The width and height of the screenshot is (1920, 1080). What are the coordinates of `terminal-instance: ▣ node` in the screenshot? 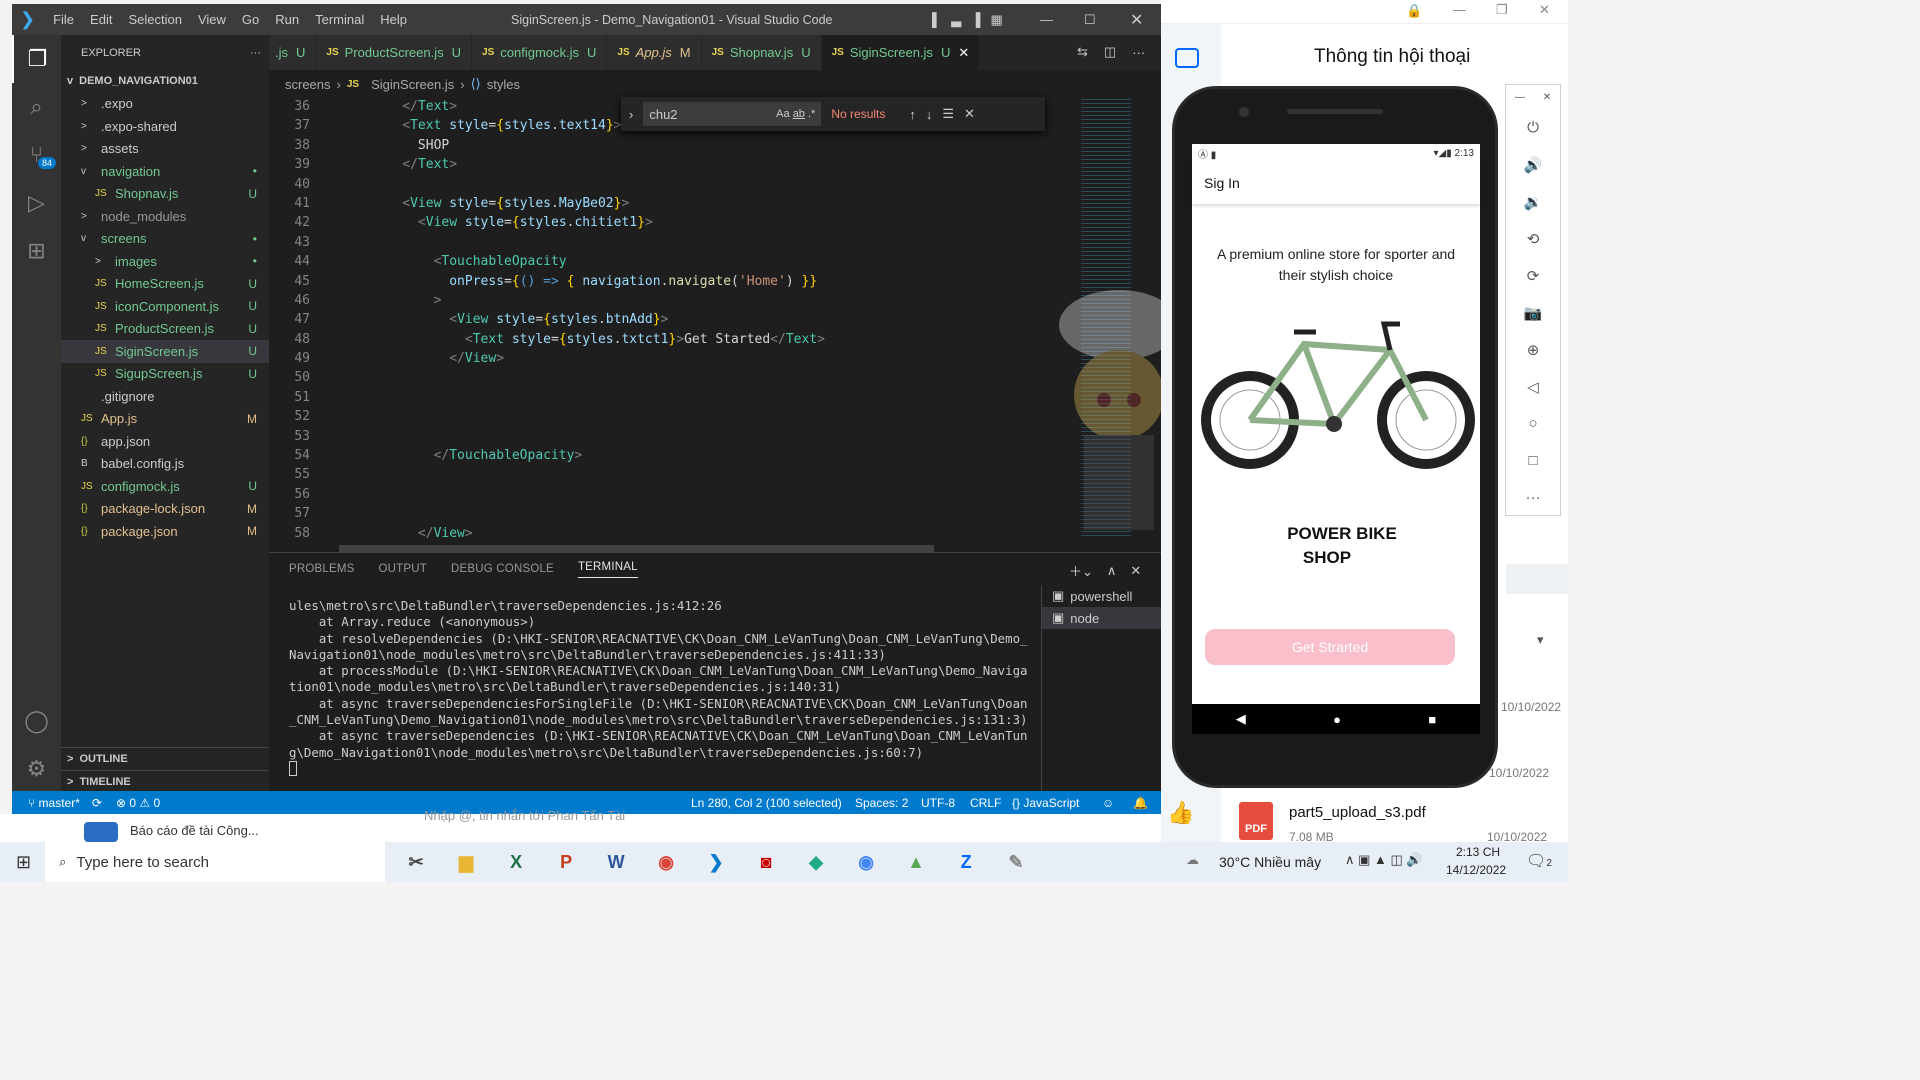 It's located at (1101, 618).